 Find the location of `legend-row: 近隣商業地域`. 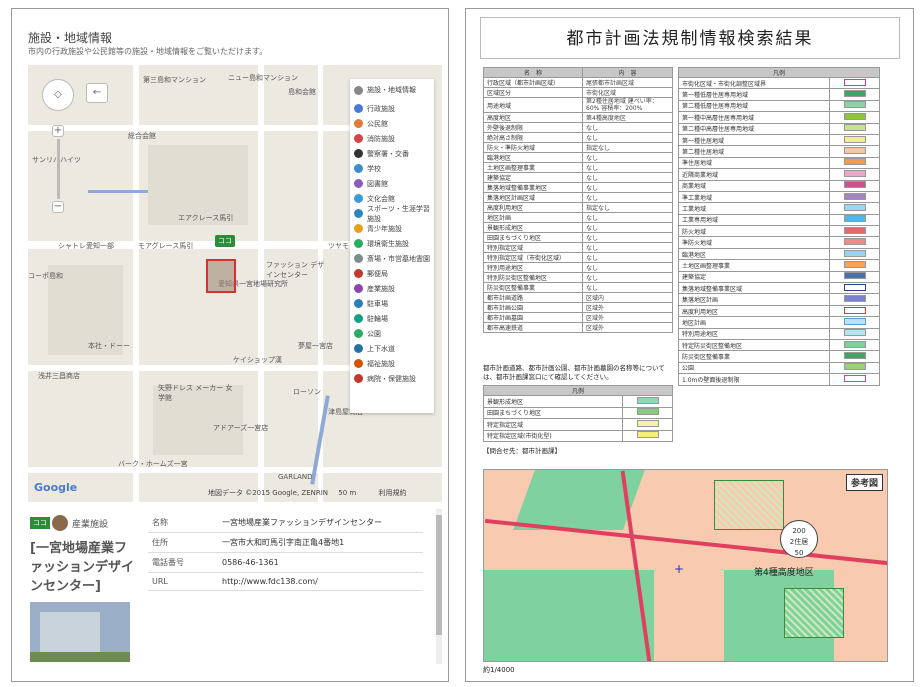

legend-row: 近隣商業地域 is located at coordinates (779, 174).